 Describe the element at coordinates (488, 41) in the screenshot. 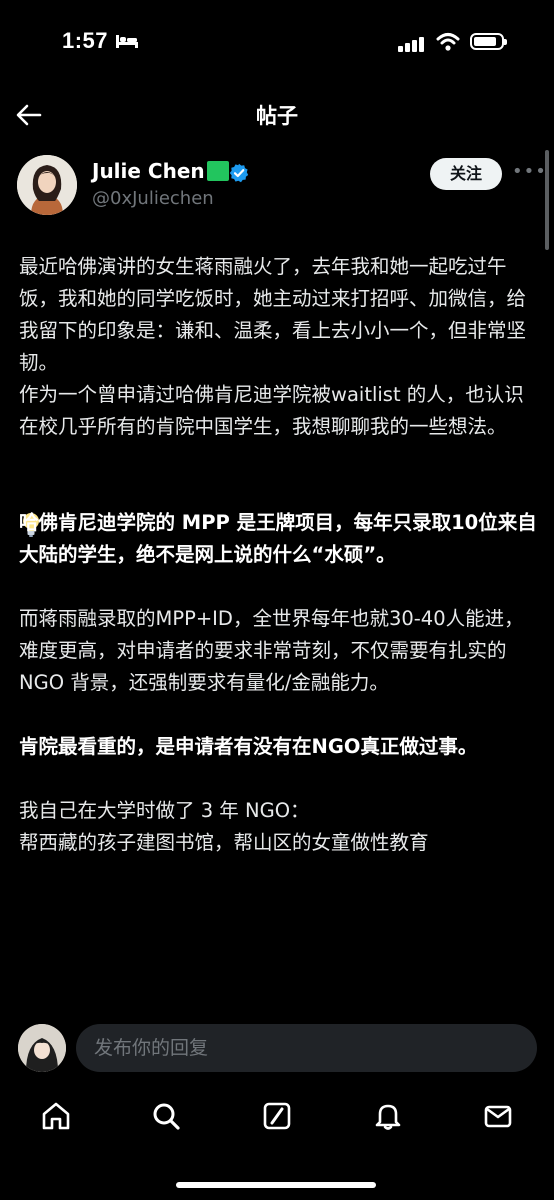

I see `battery-icon` at that location.